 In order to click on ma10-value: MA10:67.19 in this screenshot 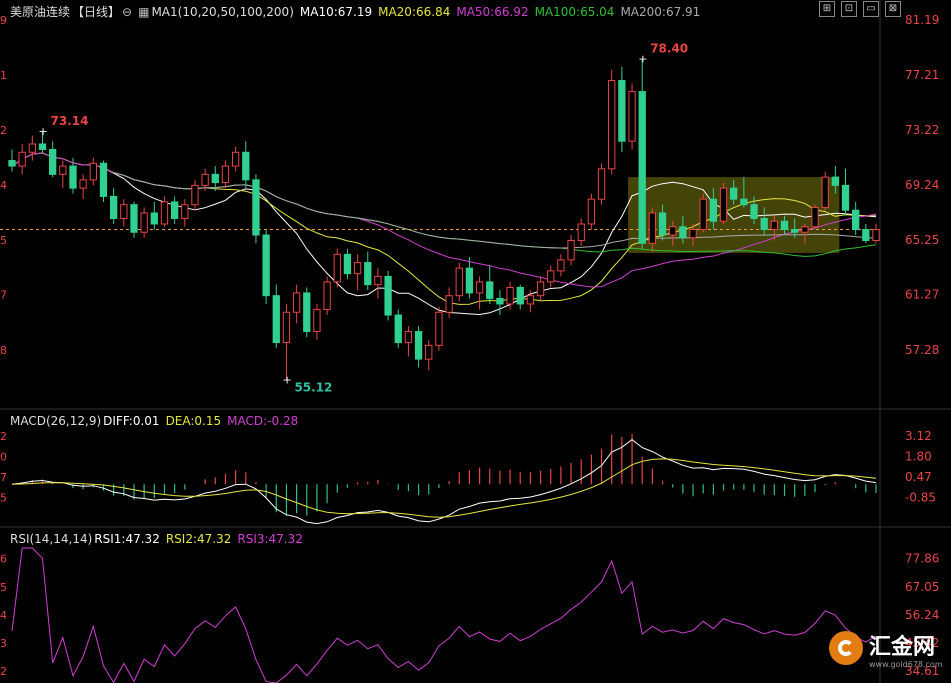, I will do `click(336, 12)`.